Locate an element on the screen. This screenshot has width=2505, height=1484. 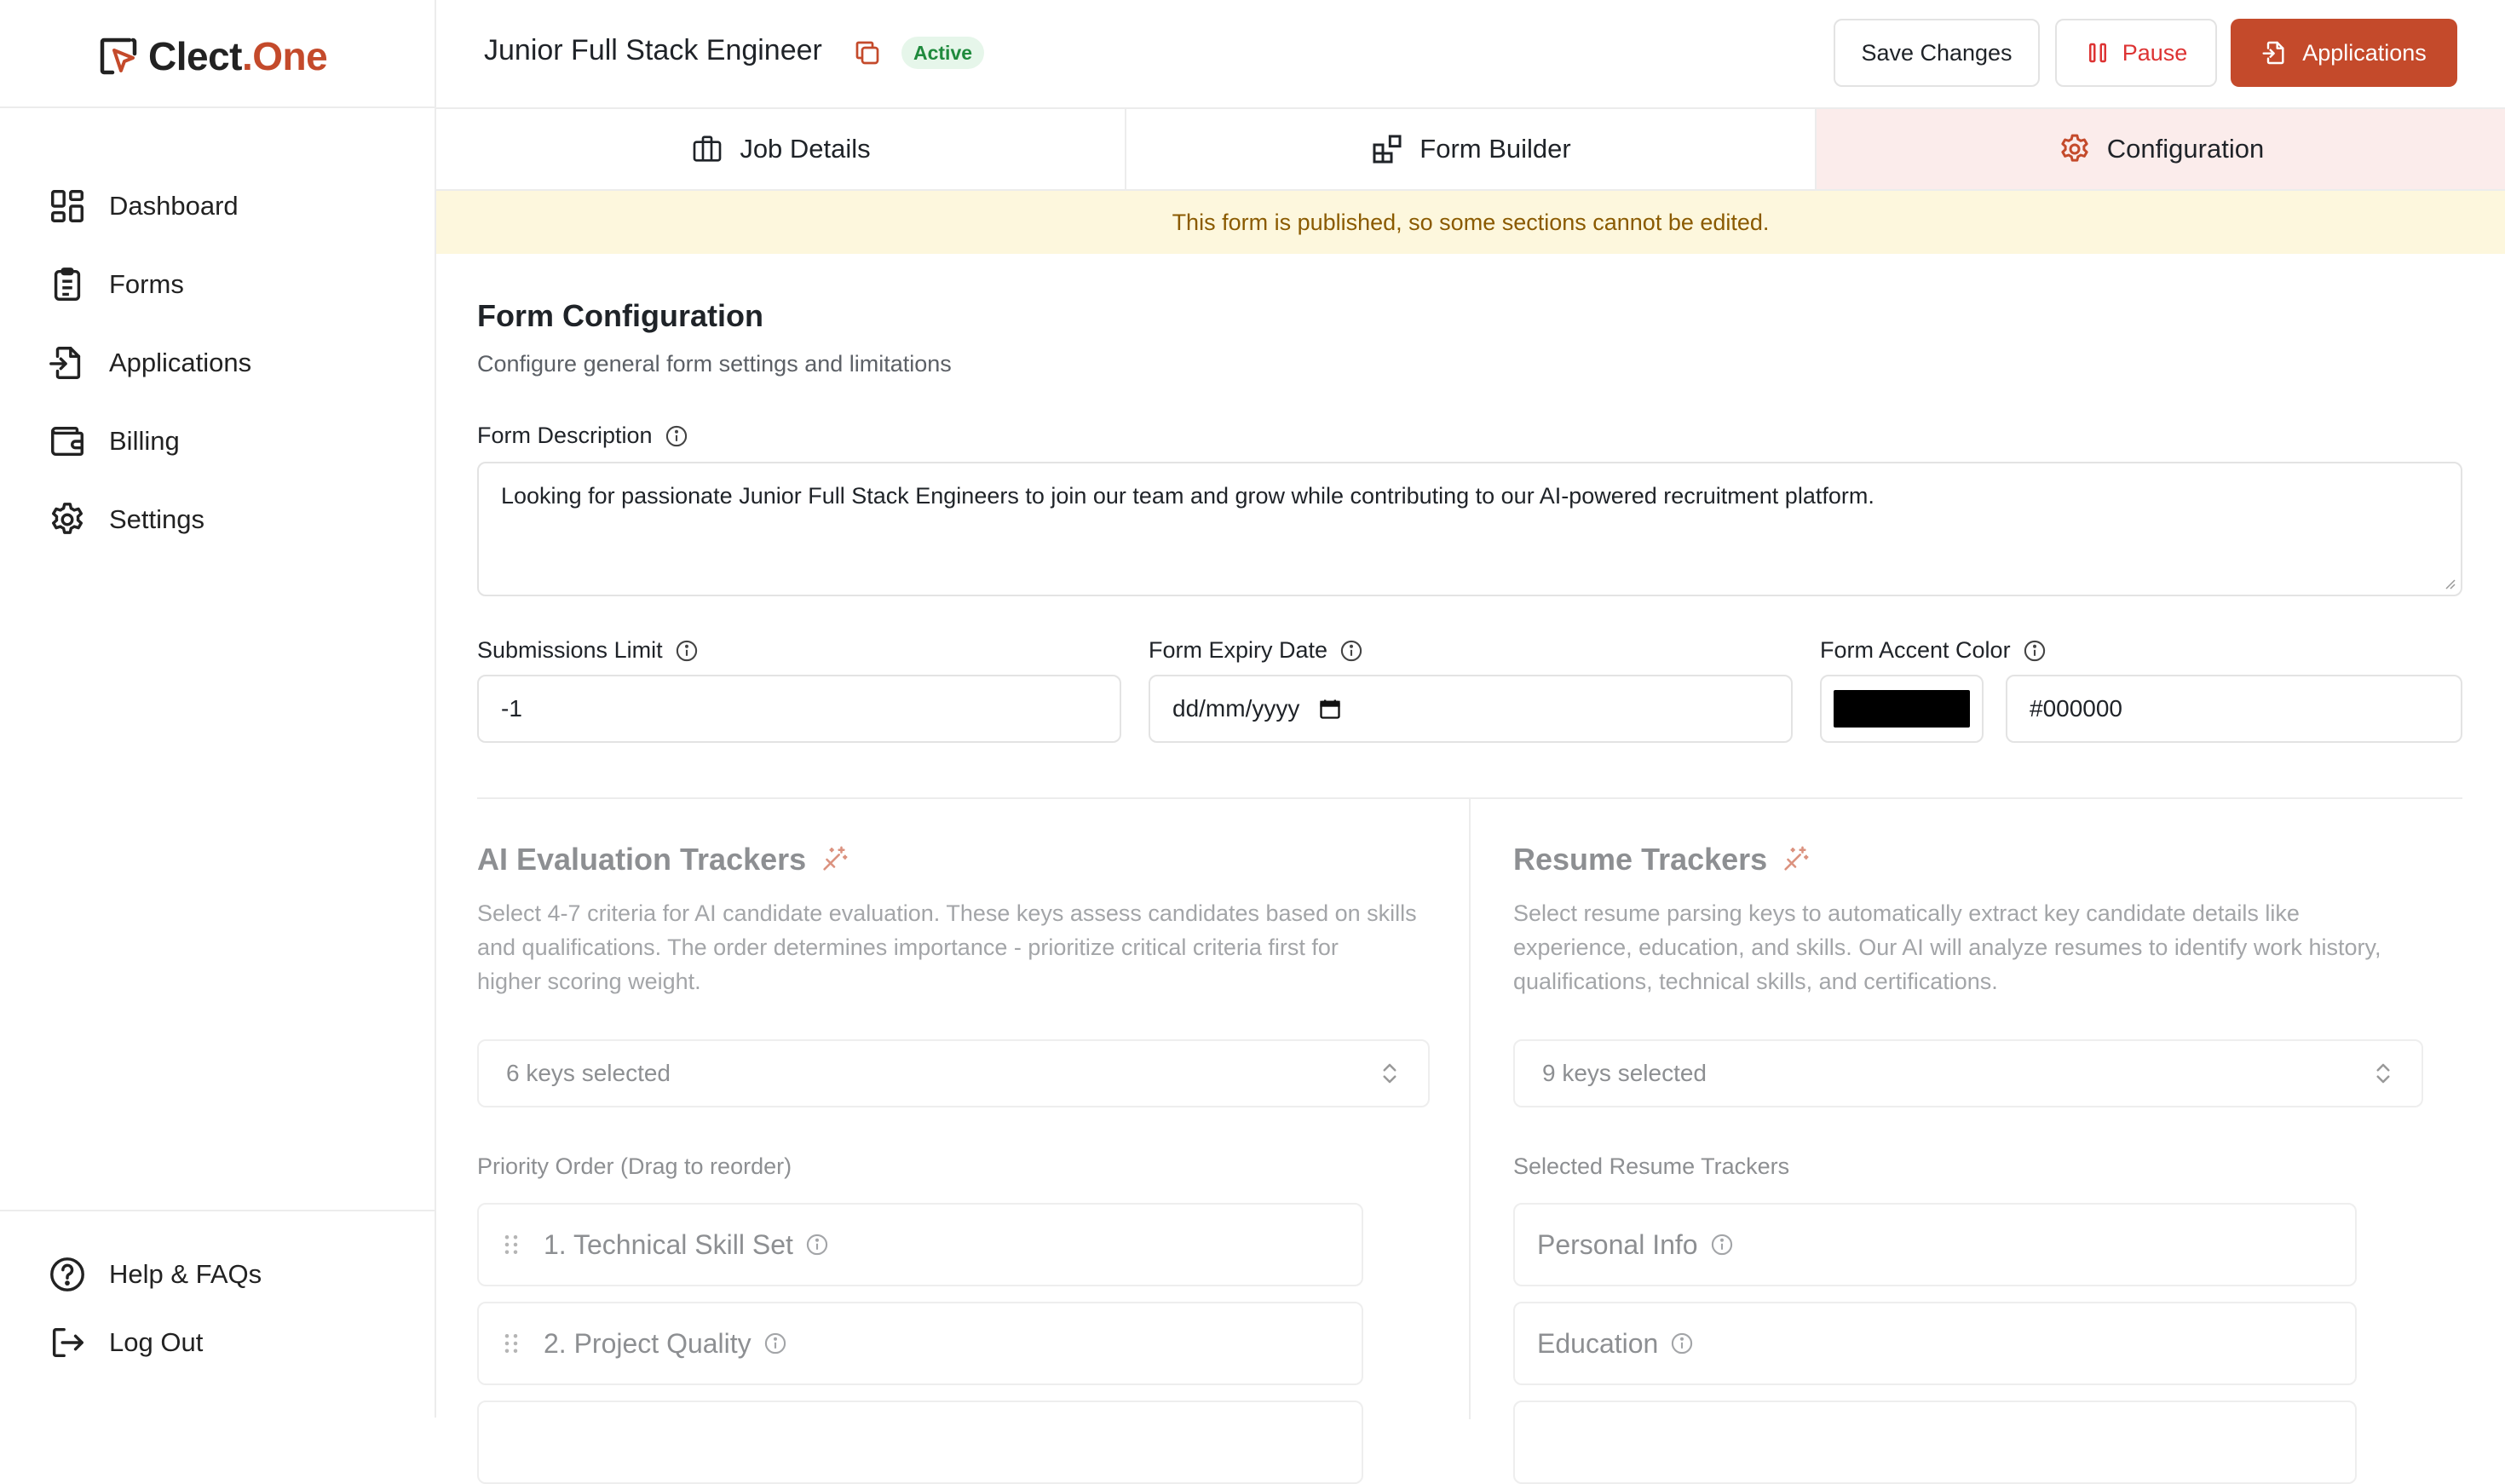
pause-label: Pause is located at coordinates (2155, 52).